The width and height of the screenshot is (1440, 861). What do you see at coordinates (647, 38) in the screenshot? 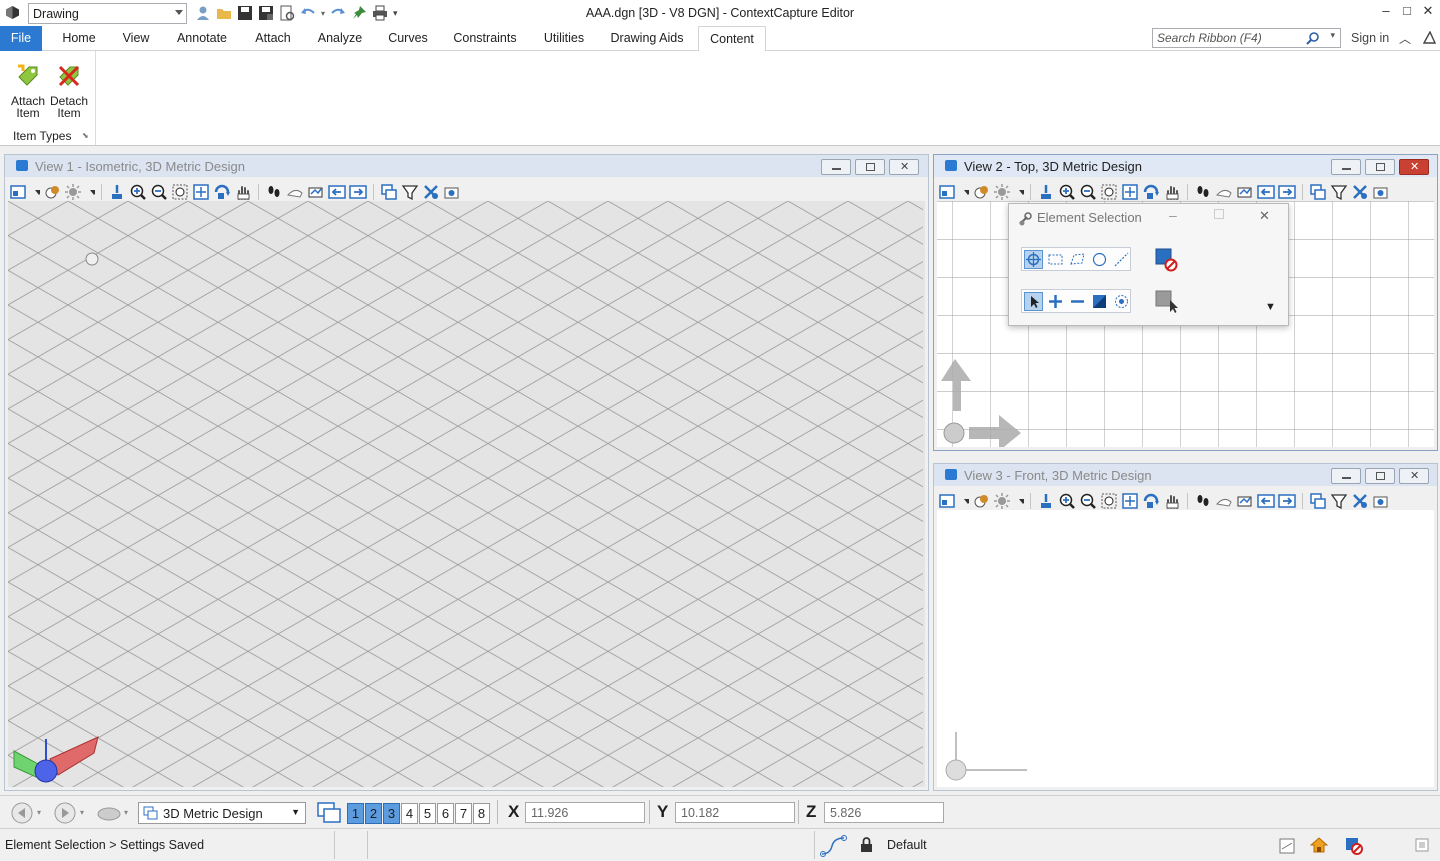
I see `tab-drawing-aids: Drawing Aids` at bounding box center [647, 38].